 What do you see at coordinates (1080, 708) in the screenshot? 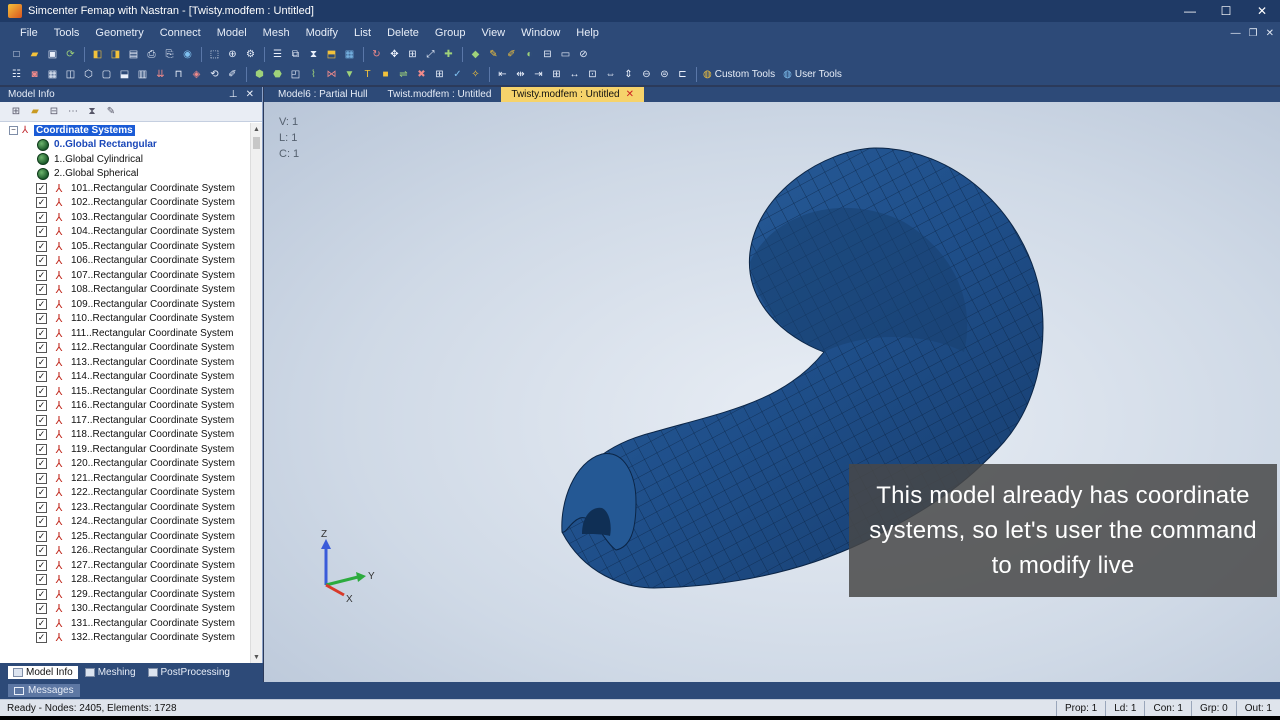
I see `status-prop: Prop: 1` at bounding box center [1080, 708].